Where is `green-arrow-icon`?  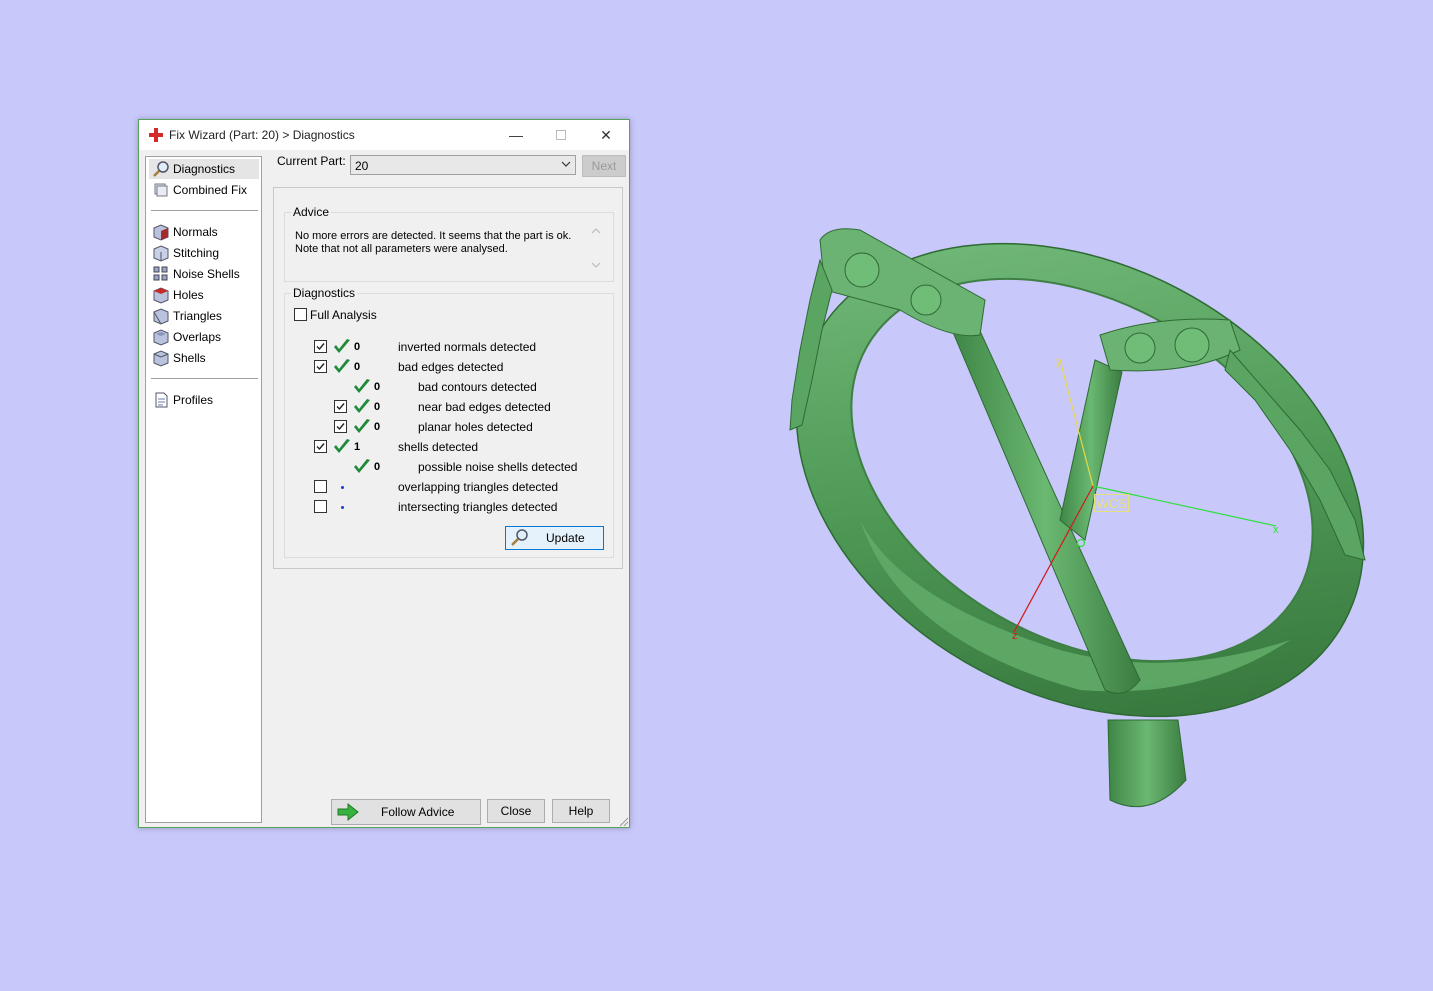 green-arrow-icon is located at coordinates (348, 812).